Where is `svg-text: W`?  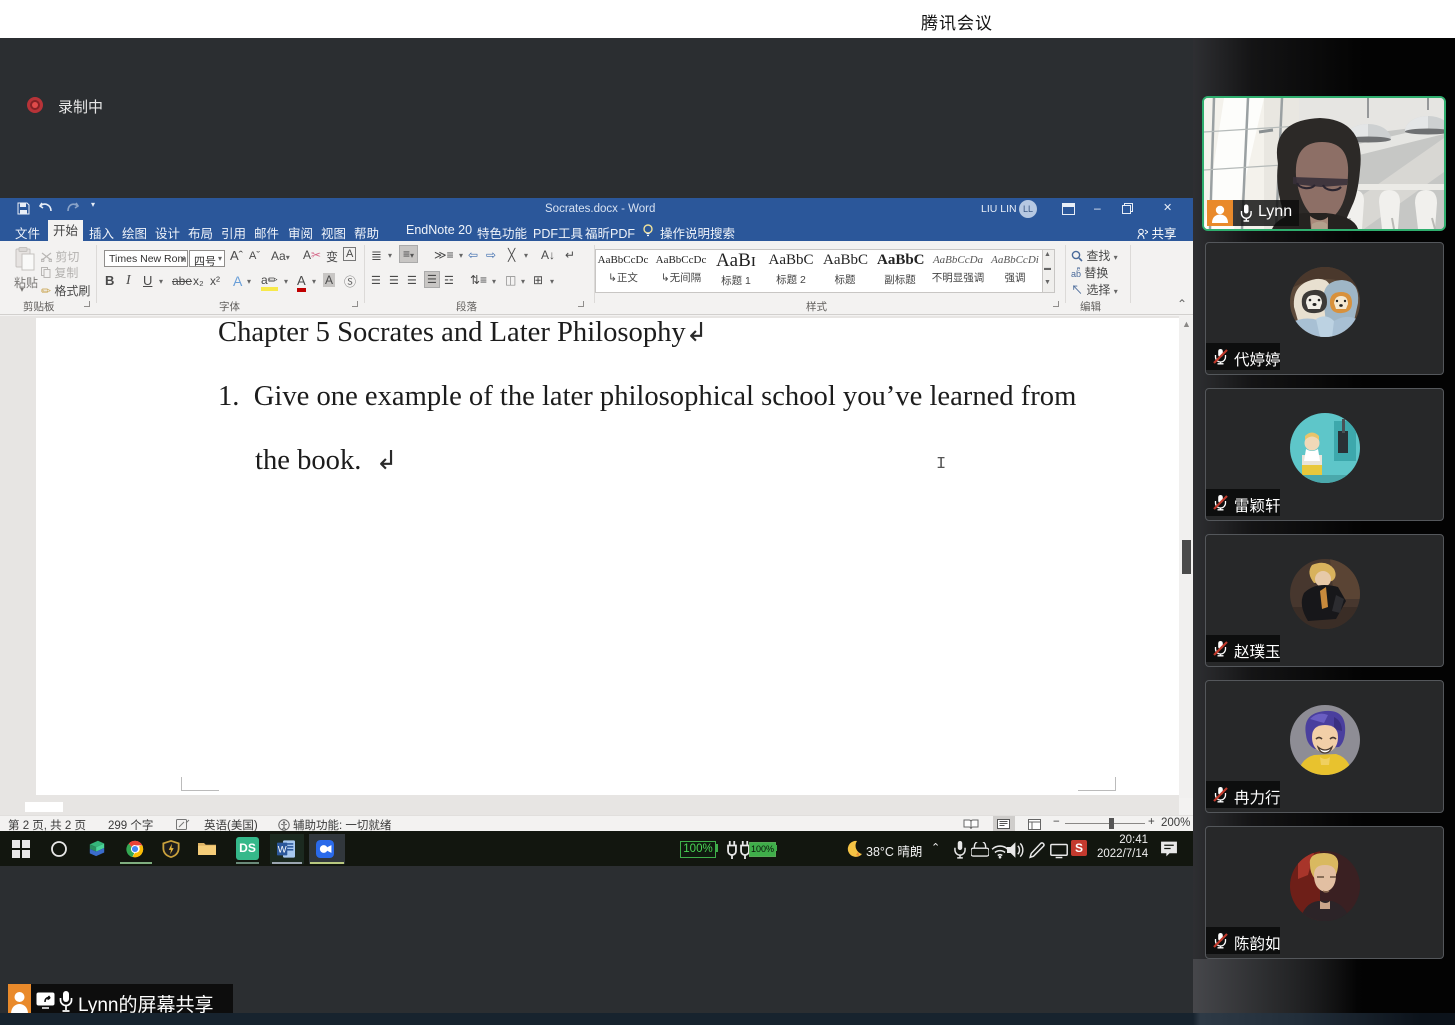
svg-text: W is located at coordinates (282, 848).